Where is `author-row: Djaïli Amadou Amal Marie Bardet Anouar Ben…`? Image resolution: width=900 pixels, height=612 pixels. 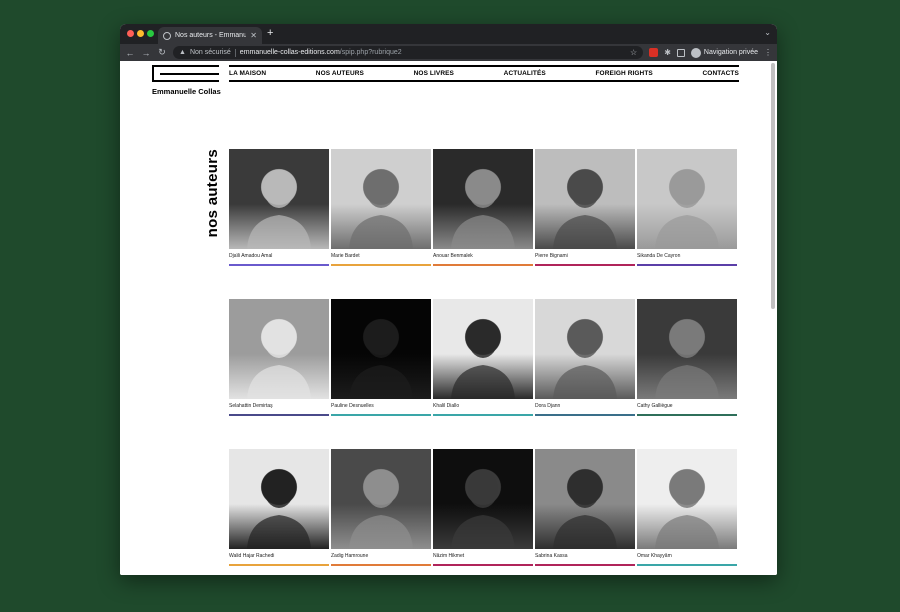
author-row: Djaïli Amadou Amal Marie Bardet Anouar Ben… is located at coordinates (484, 224).